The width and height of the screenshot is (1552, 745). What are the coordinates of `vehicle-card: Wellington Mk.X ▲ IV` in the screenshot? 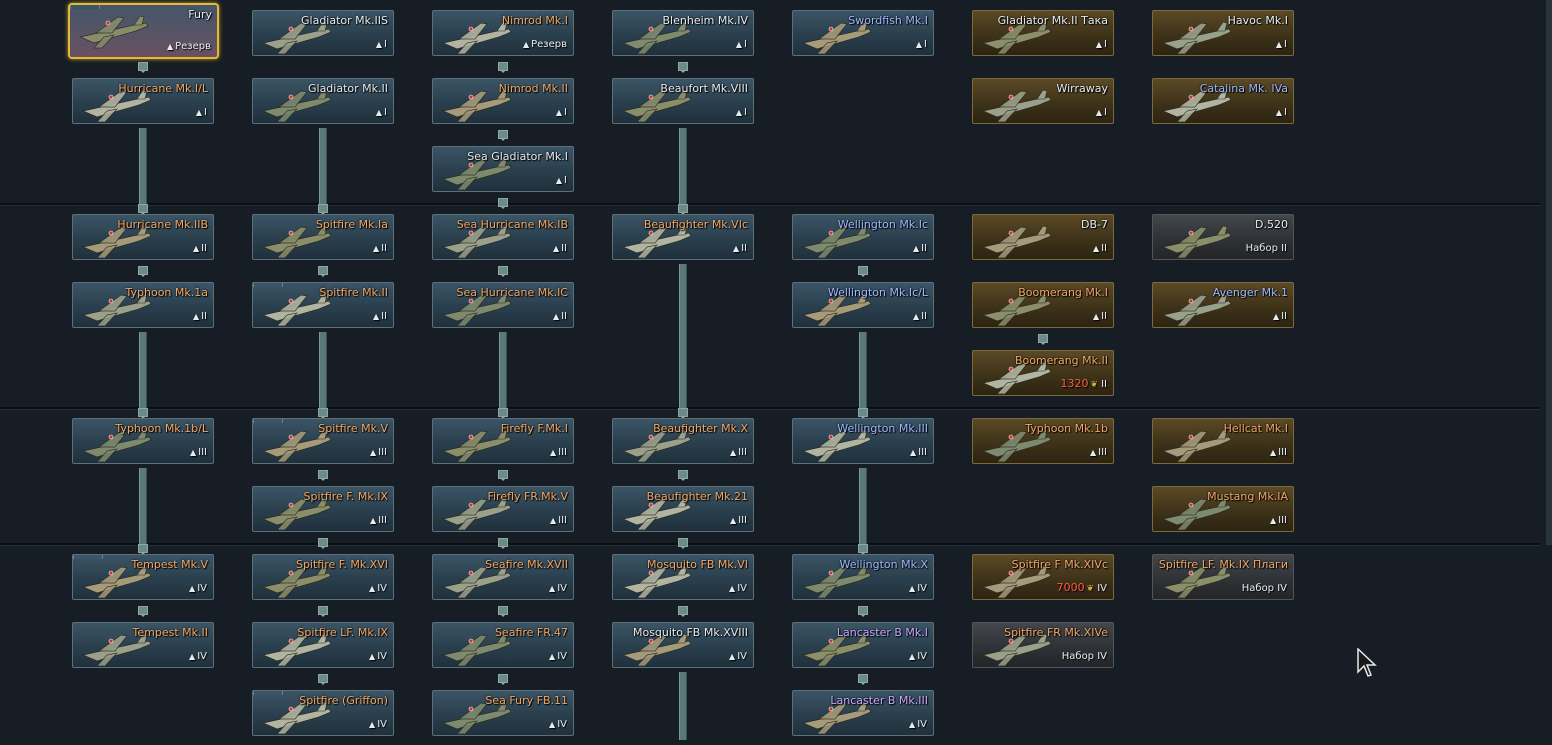 It's located at (863, 577).